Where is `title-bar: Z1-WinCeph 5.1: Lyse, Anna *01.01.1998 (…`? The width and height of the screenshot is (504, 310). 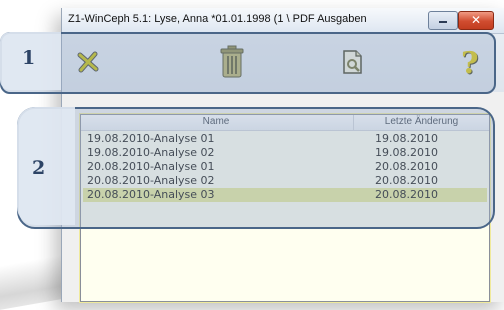
title-bar: Z1-WinCeph 5.1: Lyse, Anna *01.01.1998 (… is located at coordinates (283, 21).